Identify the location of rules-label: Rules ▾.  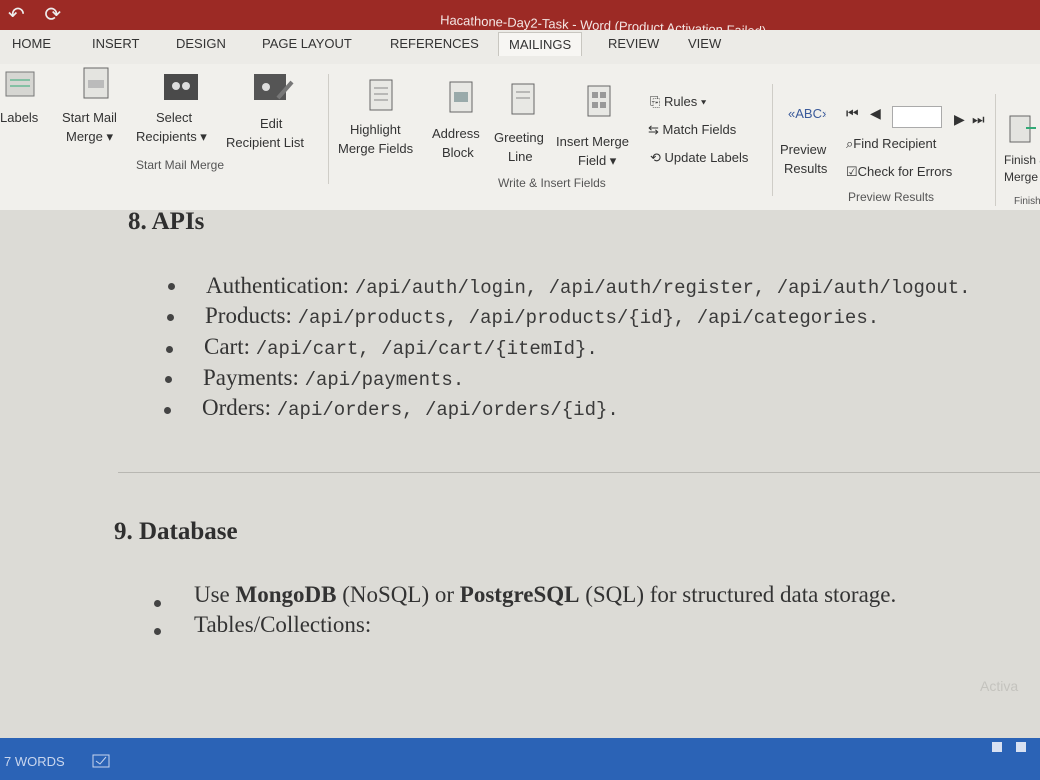
(685, 101).